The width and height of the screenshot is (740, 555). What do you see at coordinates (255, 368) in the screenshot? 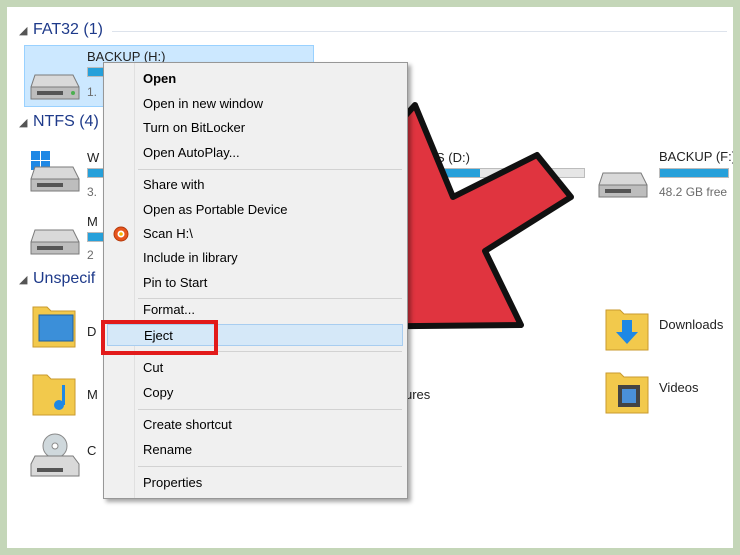
I see `menu-item-cut: Cut` at bounding box center [255, 368].